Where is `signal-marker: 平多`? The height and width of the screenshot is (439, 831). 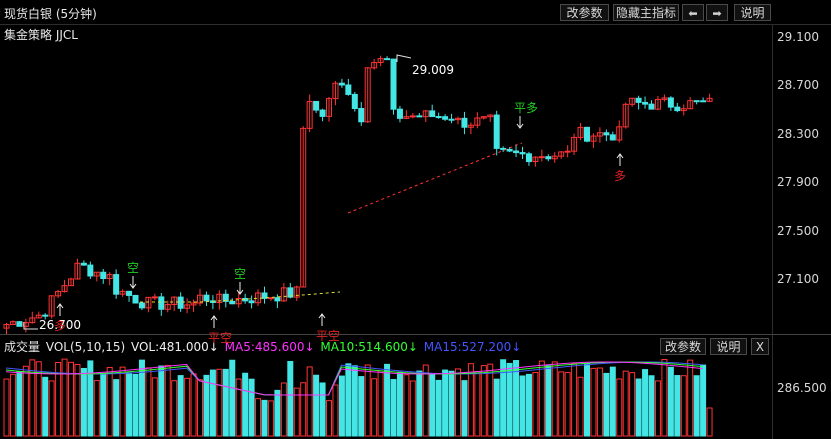
signal-marker: 平多 is located at coordinates (526, 115).